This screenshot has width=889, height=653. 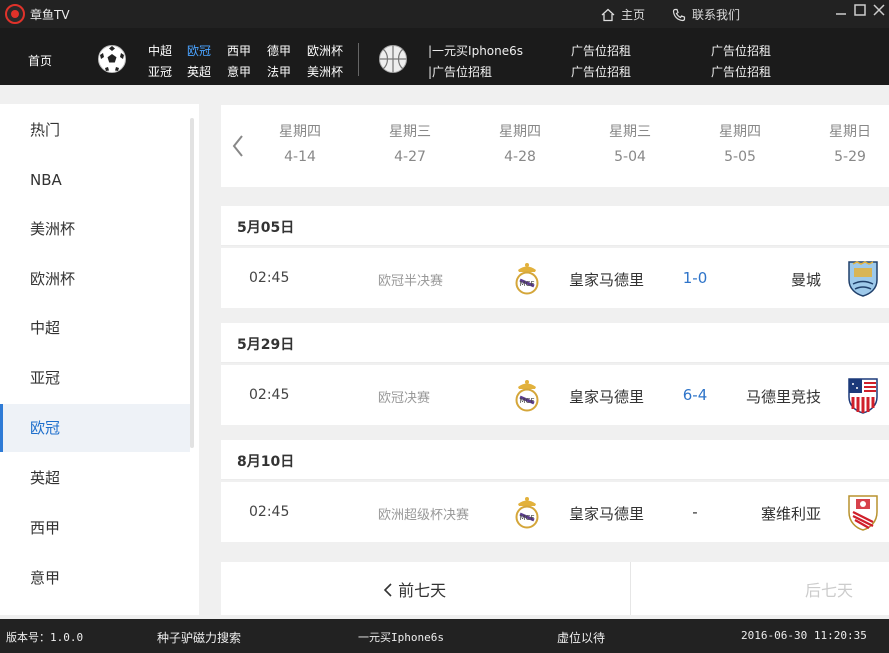 What do you see at coordinates (783, 397) in the screenshot?
I see `match-away-team: 马德里竞技` at bounding box center [783, 397].